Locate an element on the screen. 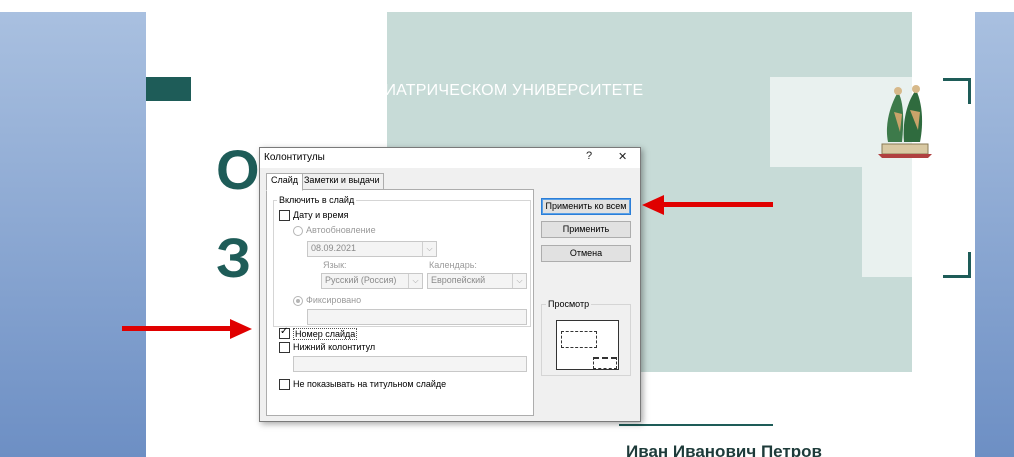 The height and width of the screenshot is (457, 1014). slide-number-checkbox is located at coordinates (284, 332).